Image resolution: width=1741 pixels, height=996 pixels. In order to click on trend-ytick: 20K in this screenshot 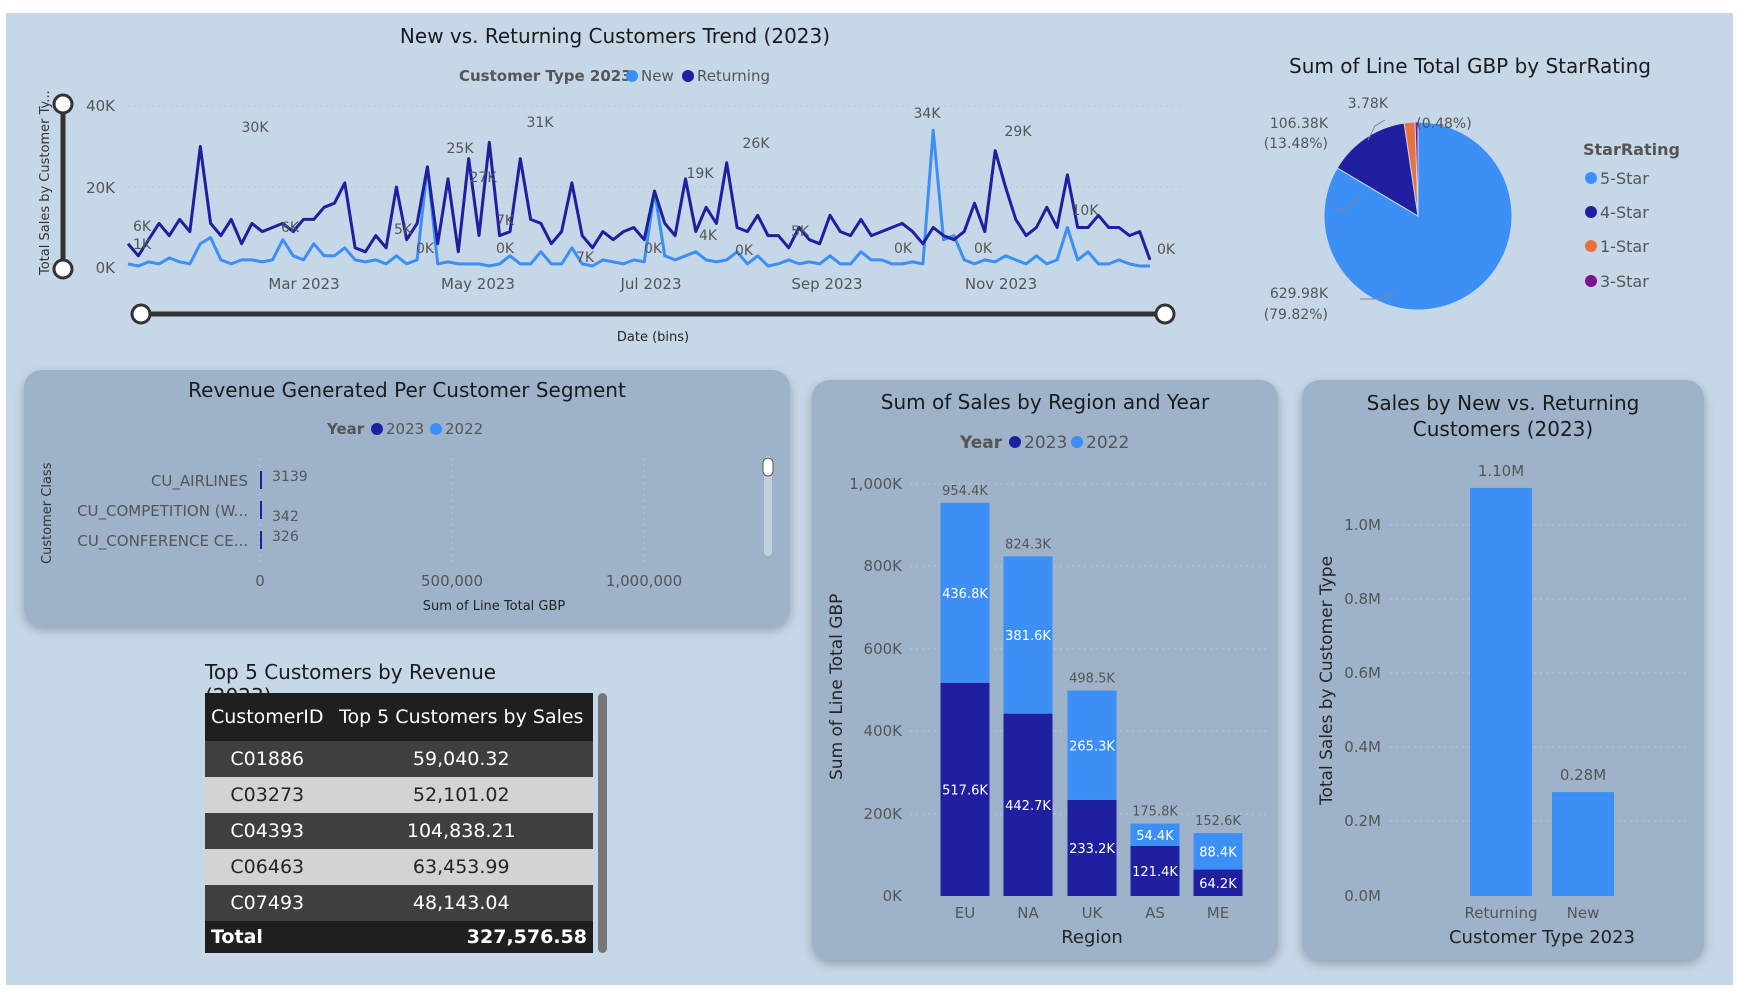, I will do `click(101, 188)`.